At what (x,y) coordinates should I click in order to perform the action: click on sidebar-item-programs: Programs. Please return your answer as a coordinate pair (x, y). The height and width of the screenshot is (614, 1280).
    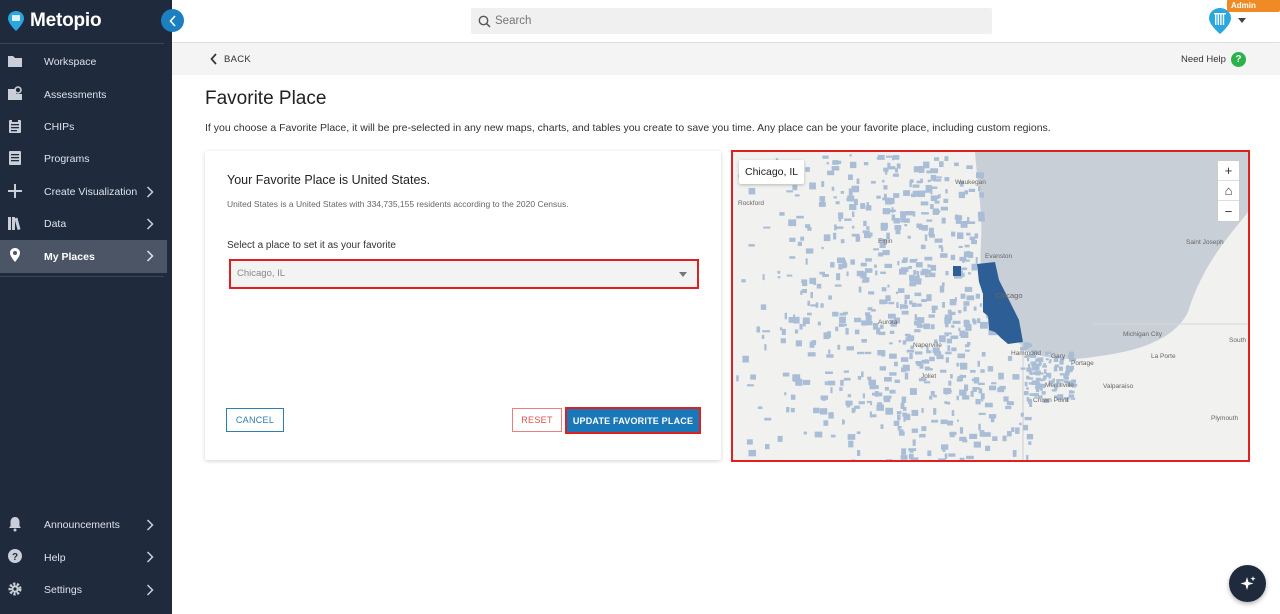
    Looking at the image, I should click on (83, 159).